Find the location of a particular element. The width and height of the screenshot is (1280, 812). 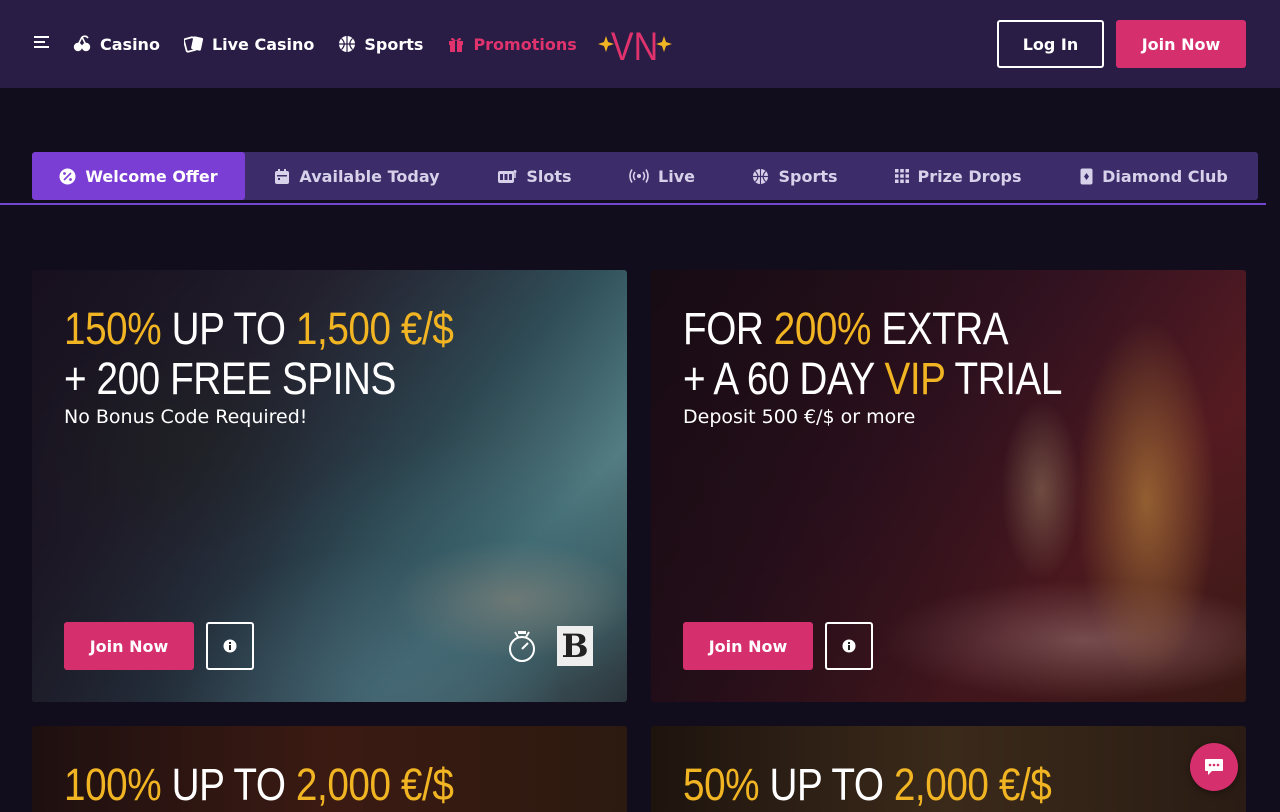

nav-sports-label: Sports is located at coordinates (394, 44).